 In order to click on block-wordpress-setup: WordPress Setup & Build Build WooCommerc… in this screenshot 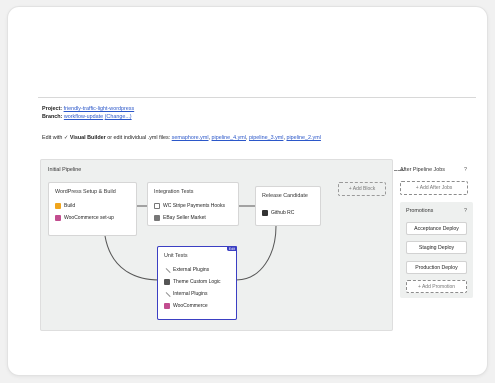, I will do `click(92, 209)`.